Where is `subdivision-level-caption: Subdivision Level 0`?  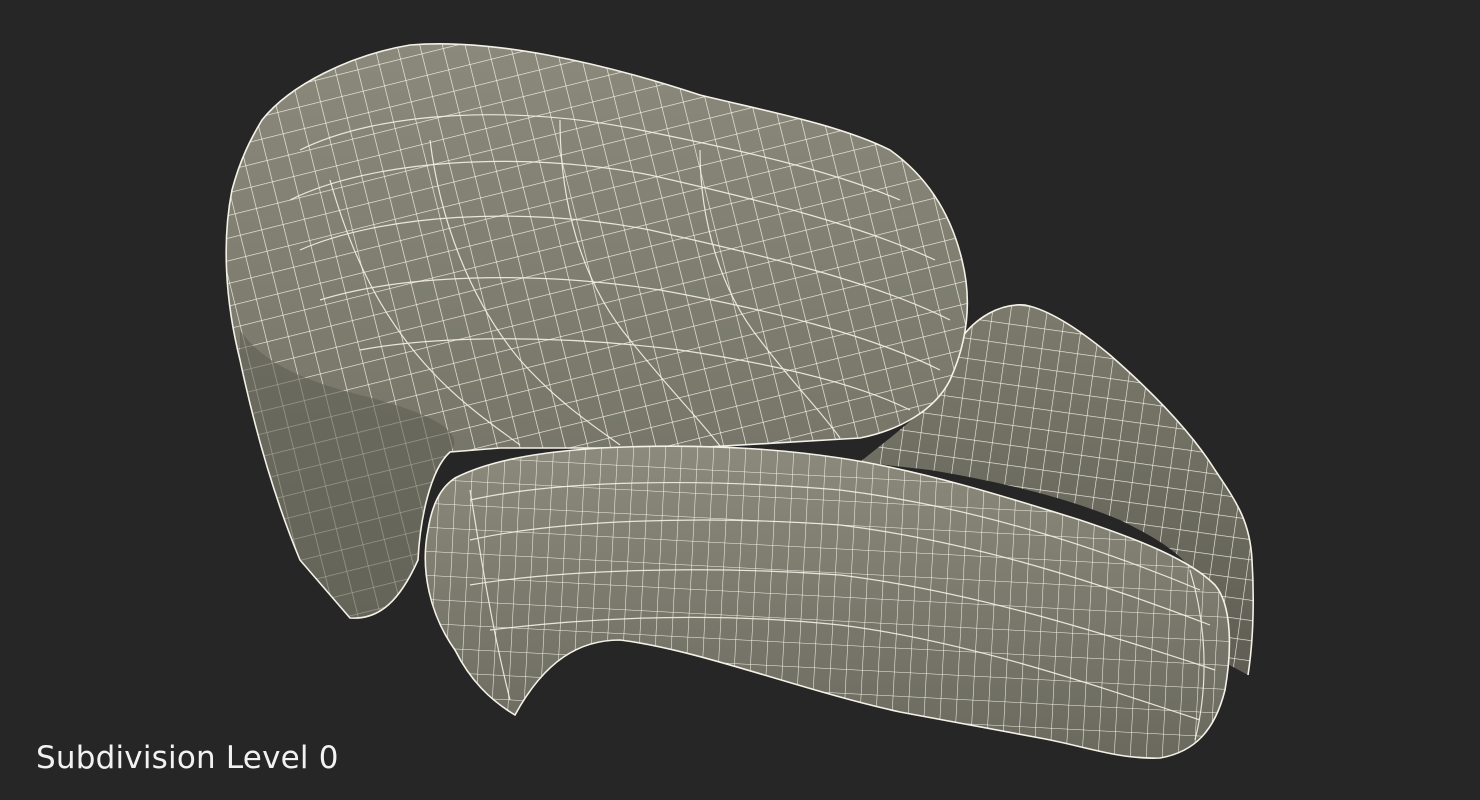 subdivision-level-caption: Subdivision Level 0 is located at coordinates (187, 758).